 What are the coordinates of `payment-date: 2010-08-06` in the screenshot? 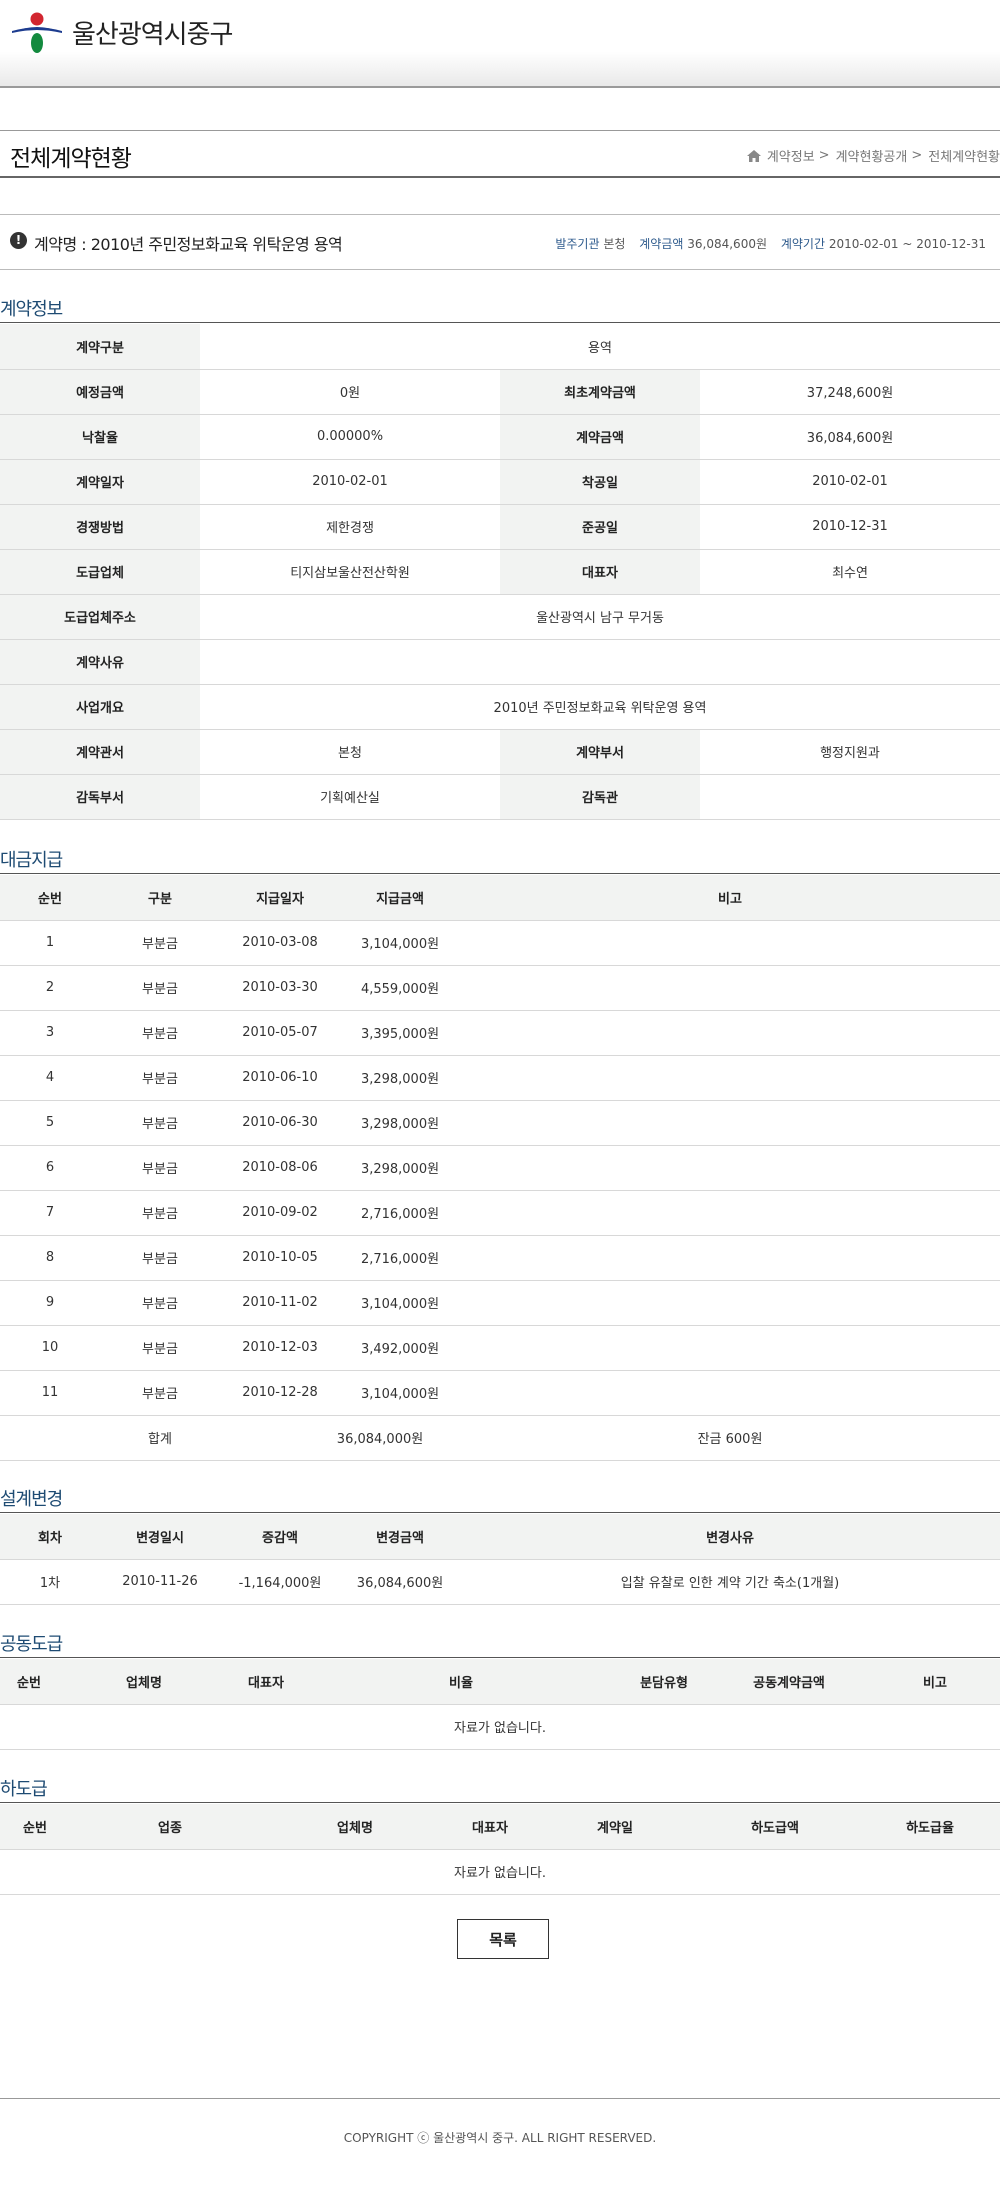 It's located at (280, 1168).